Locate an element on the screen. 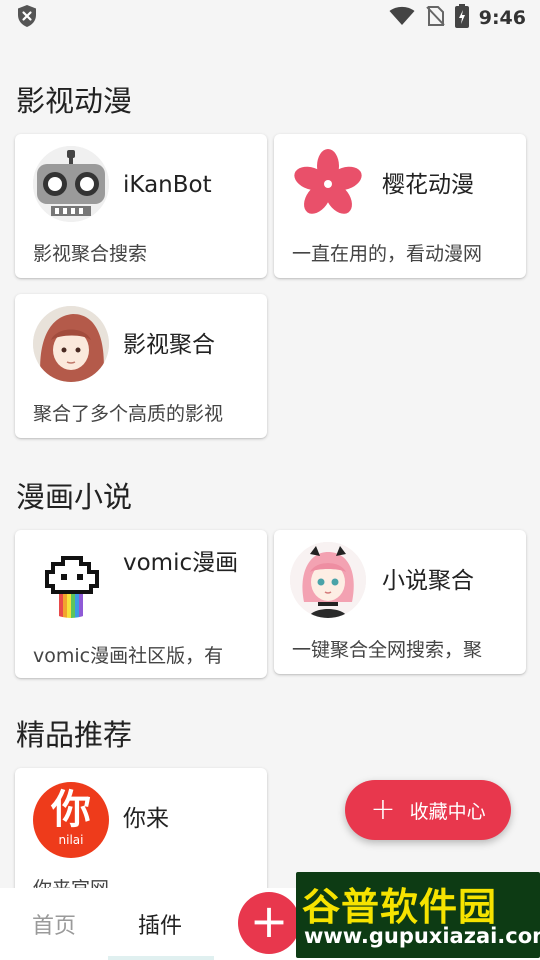 This screenshot has width=540, height=960. tab-plugins: 插件 is located at coordinates (160, 924).